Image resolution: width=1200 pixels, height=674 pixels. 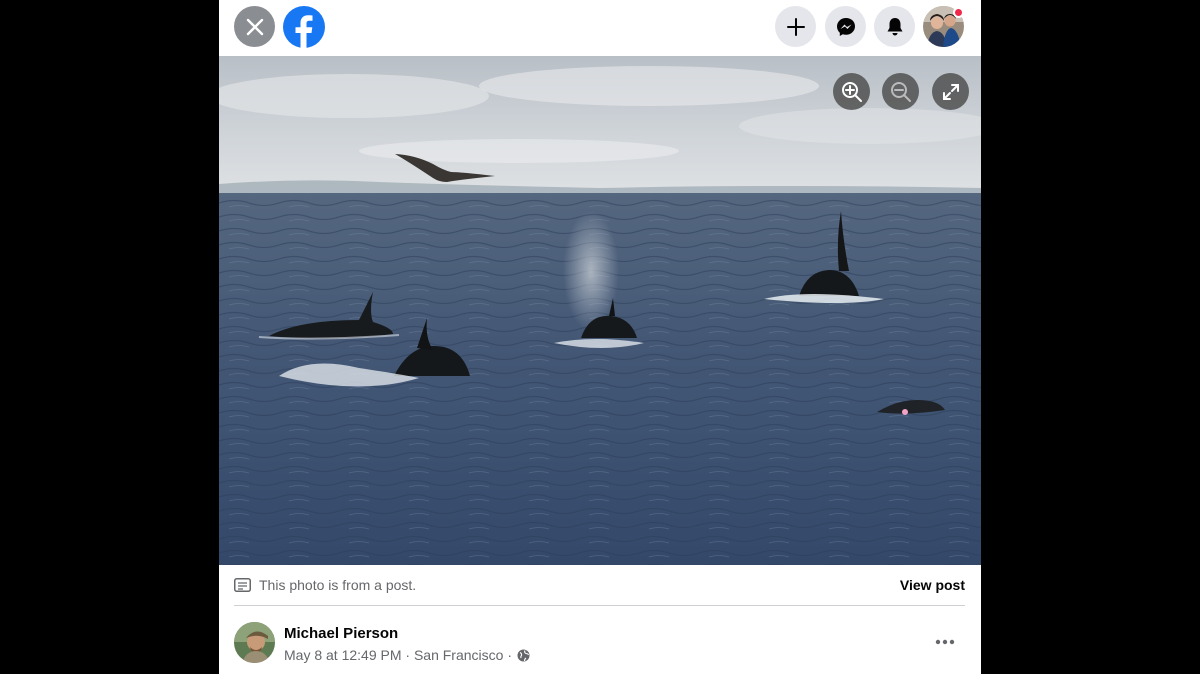 I want to click on create-button, so click(x=795, y=26).